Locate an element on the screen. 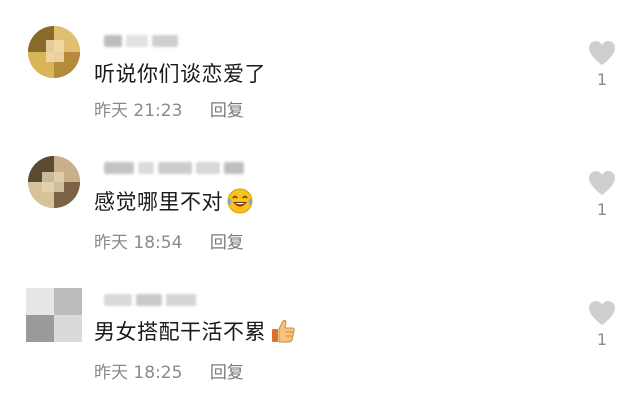 The height and width of the screenshot is (402, 640). comment-text-content: 感觉哪里不对 is located at coordinates (158, 202).